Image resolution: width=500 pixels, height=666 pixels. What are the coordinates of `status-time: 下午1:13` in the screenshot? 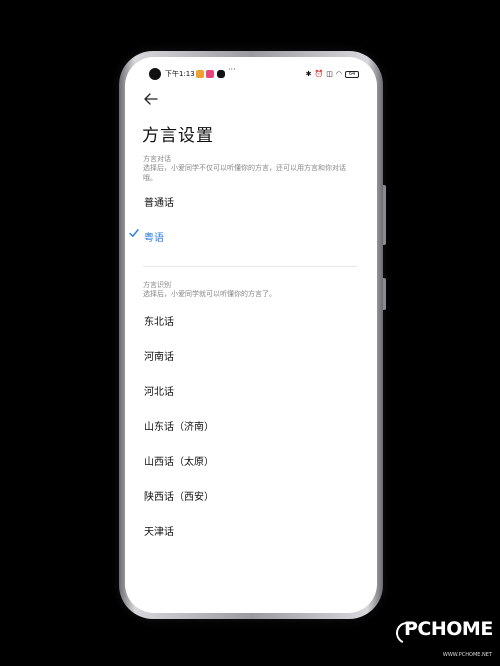 It's located at (180, 74).